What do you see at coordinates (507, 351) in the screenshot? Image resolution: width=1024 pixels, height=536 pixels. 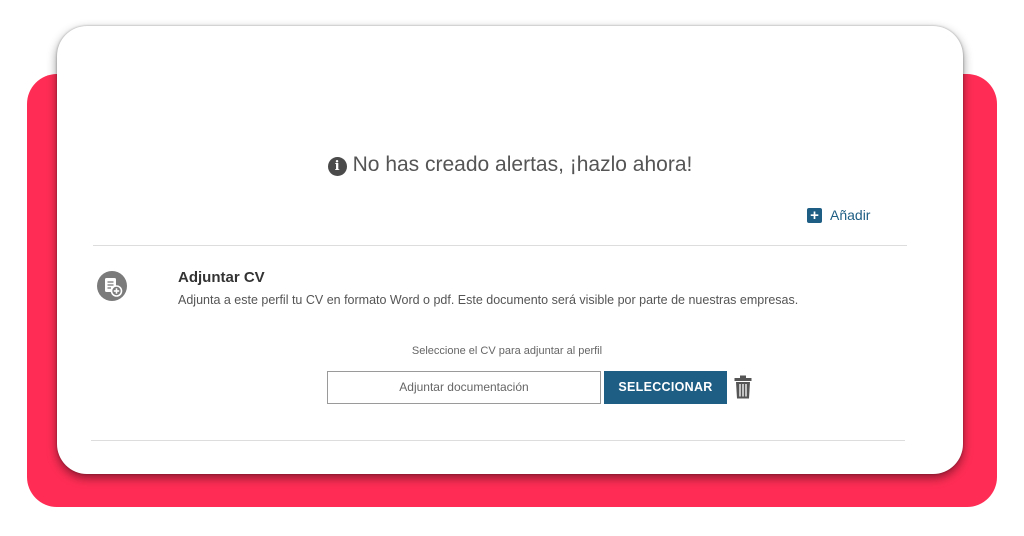 I see `cv-upload-hint: Seleccione el CV para adjuntar al perfil` at bounding box center [507, 351].